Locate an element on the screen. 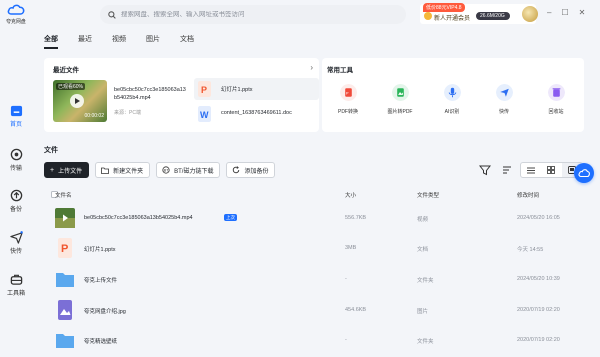 Image resolution: width=600 pixels, height=357 pixels. file-name: 幻灯片1.pptx is located at coordinates (100, 250).